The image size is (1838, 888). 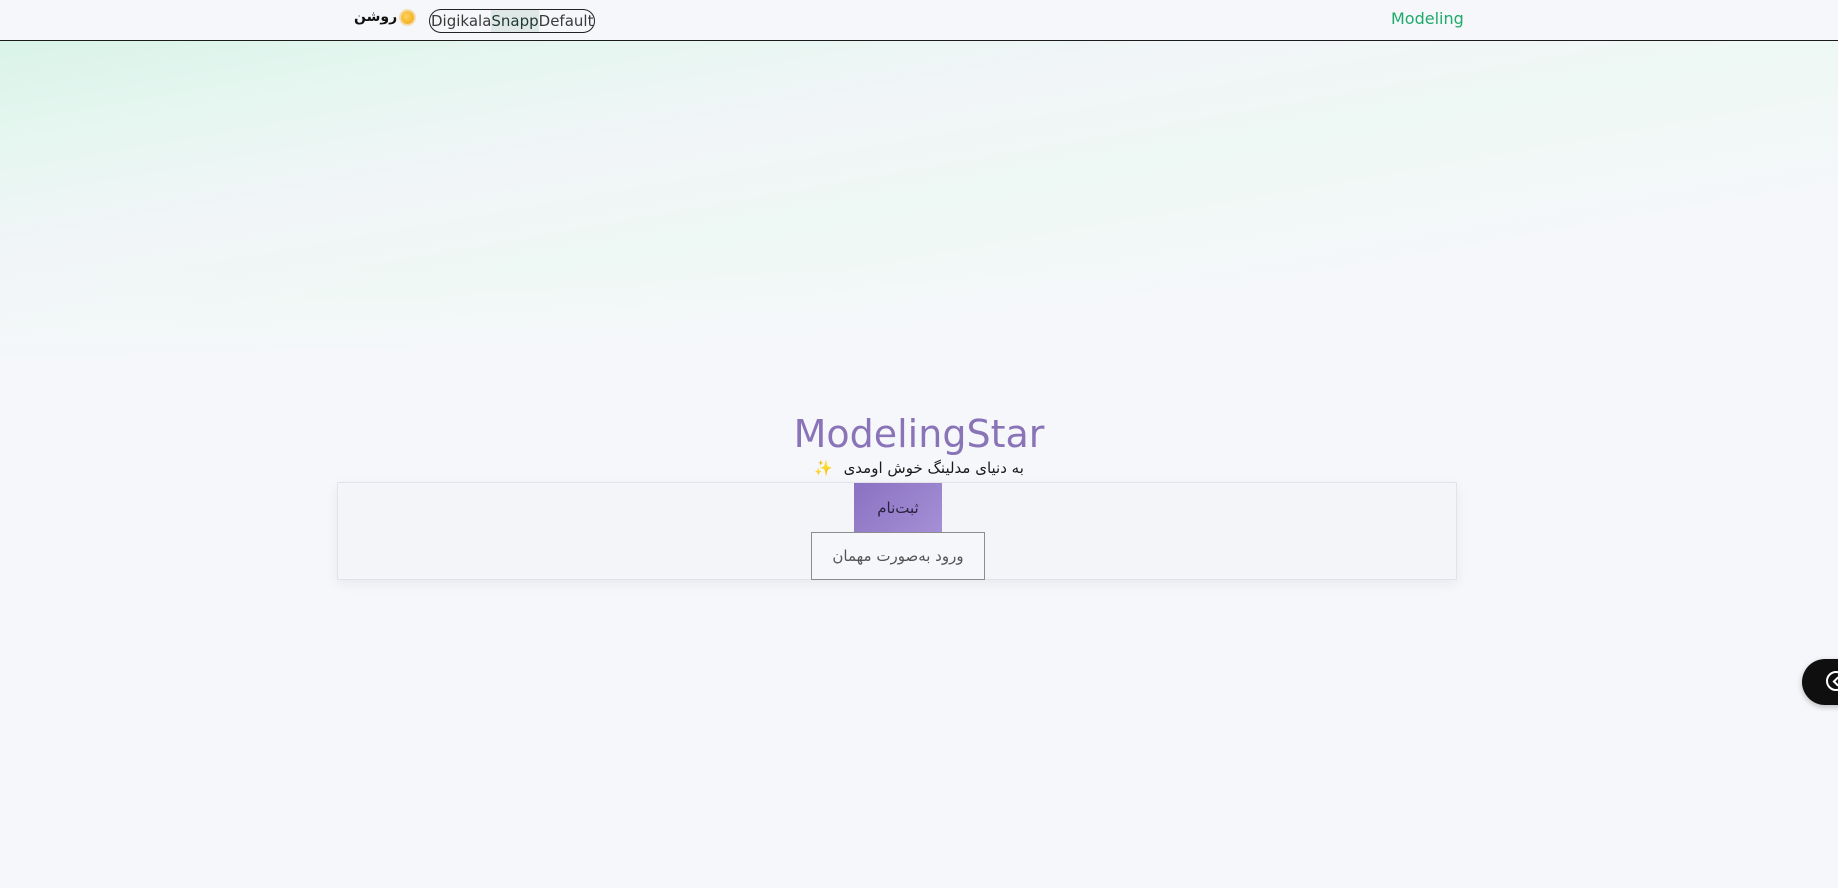 What do you see at coordinates (919, 434) in the screenshot?
I see `page-title: ModelingStar` at bounding box center [919, 434].